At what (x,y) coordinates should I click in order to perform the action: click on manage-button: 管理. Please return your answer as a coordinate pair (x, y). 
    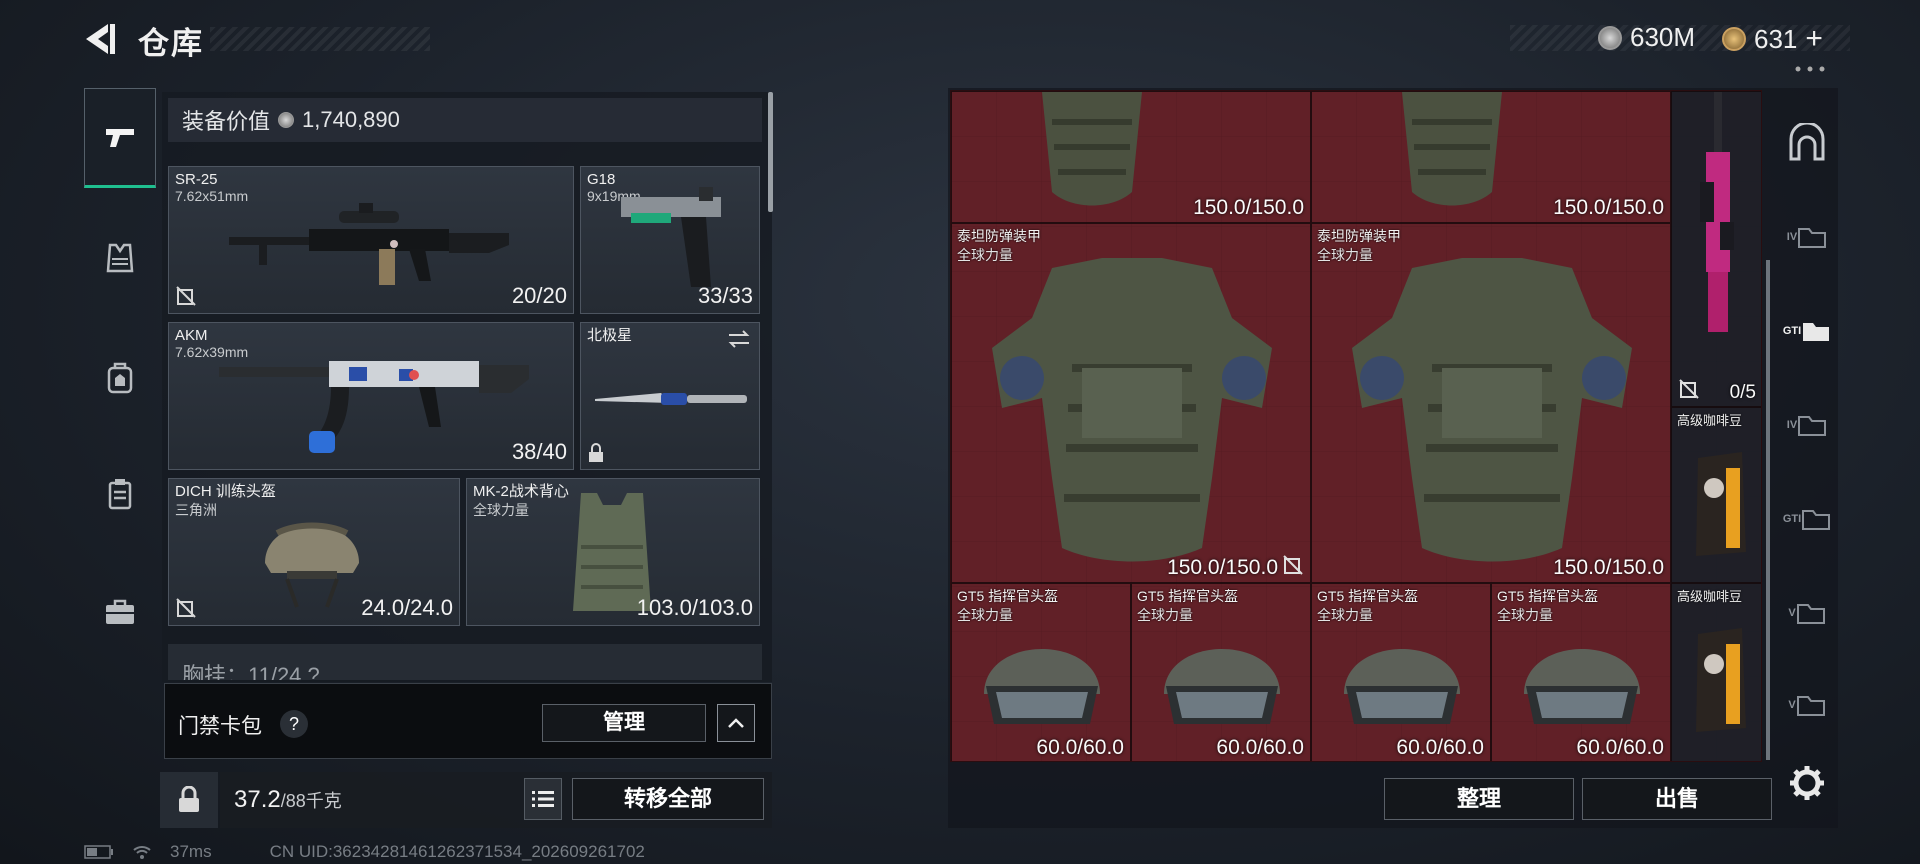
    Looking at the image, I should click on (624, 723).